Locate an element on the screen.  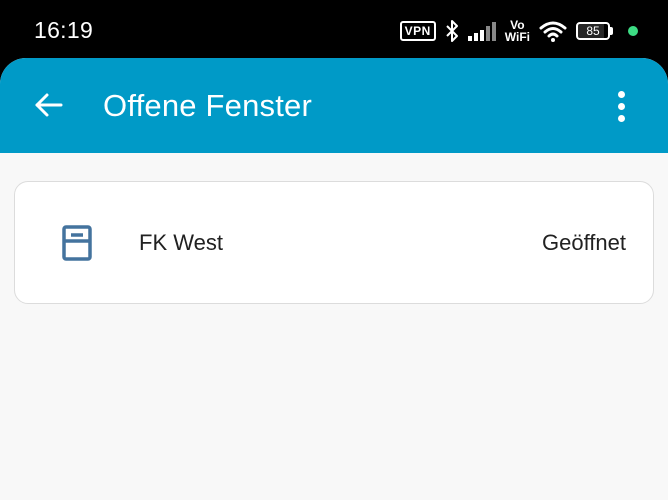
bluetooth-icon is located at coordinates (452, 31).